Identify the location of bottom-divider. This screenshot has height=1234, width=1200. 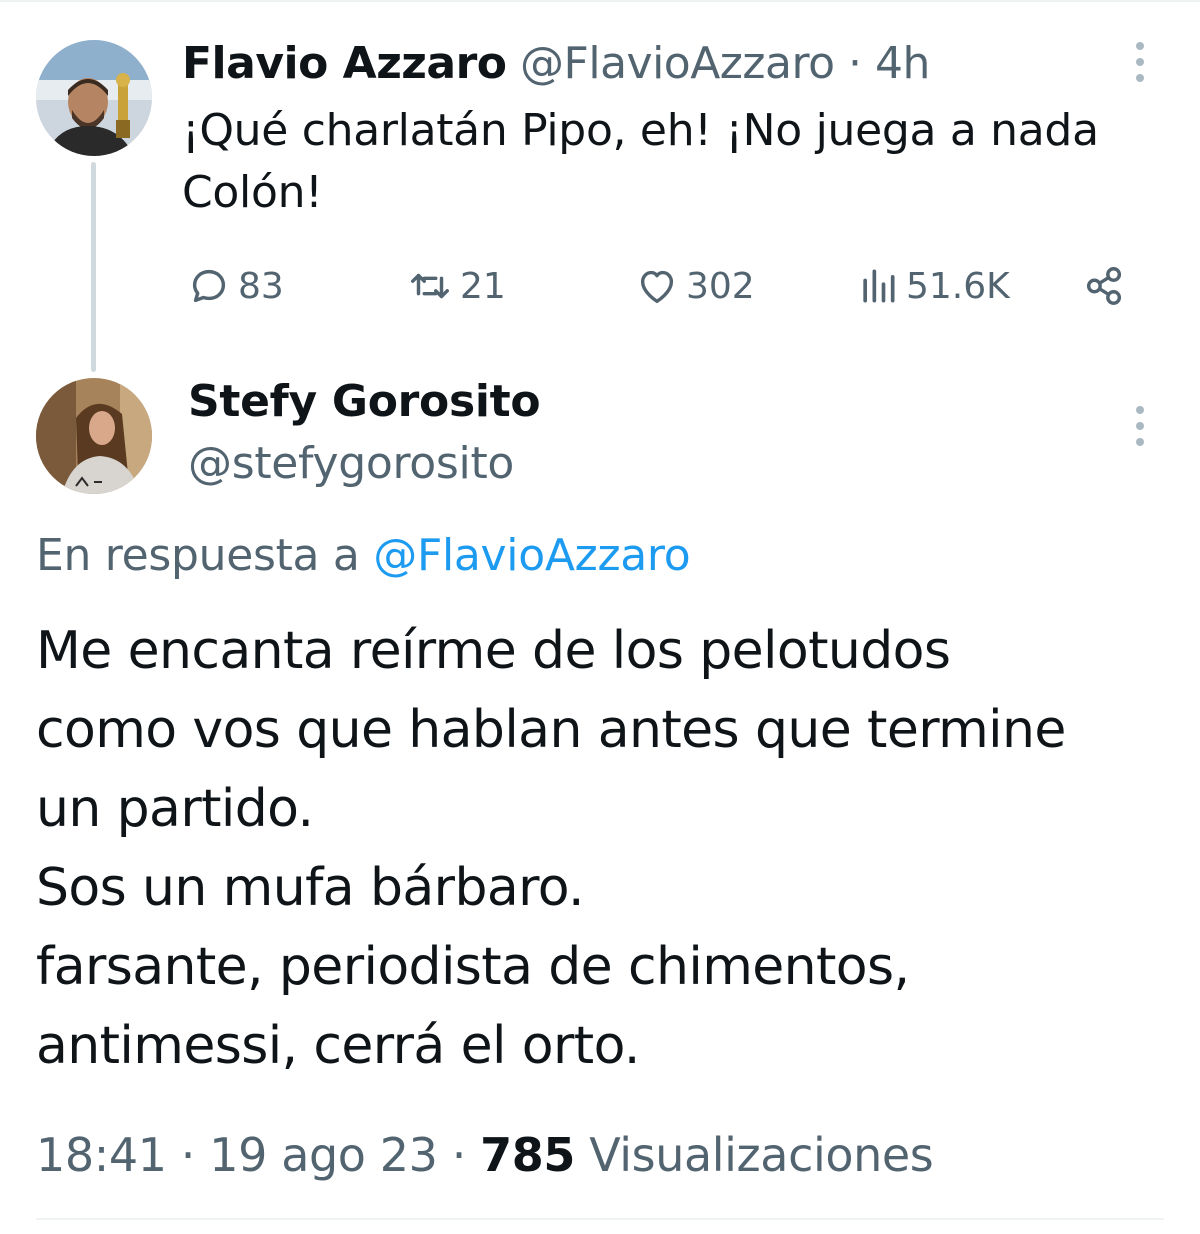
(600, 1219).